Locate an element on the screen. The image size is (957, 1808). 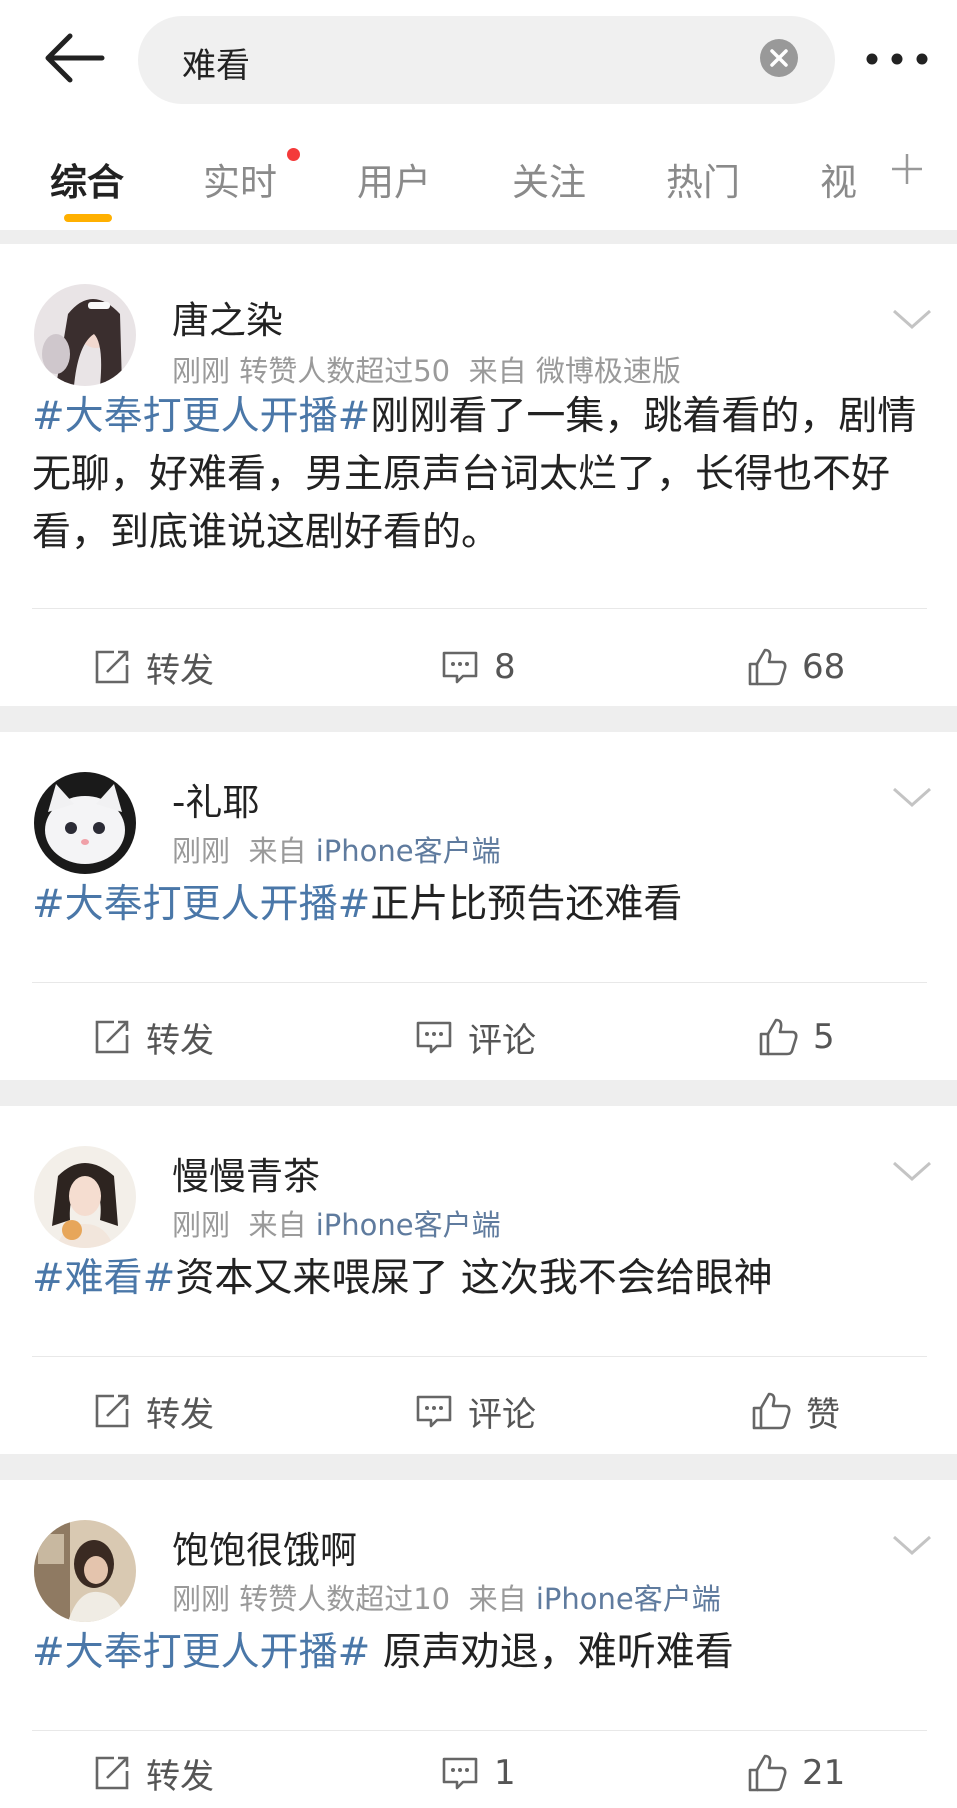
post-text: 原声劝退，难听难看 is located at coordinates (552, 1652).